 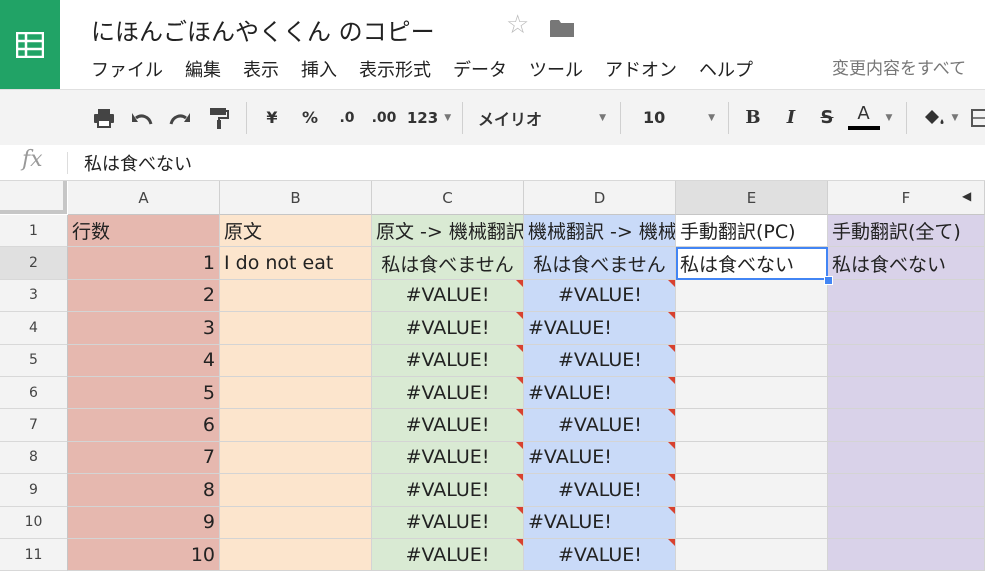 What do you see at coordinates (384, 117) in the screenshot?
I see `increase-decimal-button: .00` at bounding box center [384, 117].